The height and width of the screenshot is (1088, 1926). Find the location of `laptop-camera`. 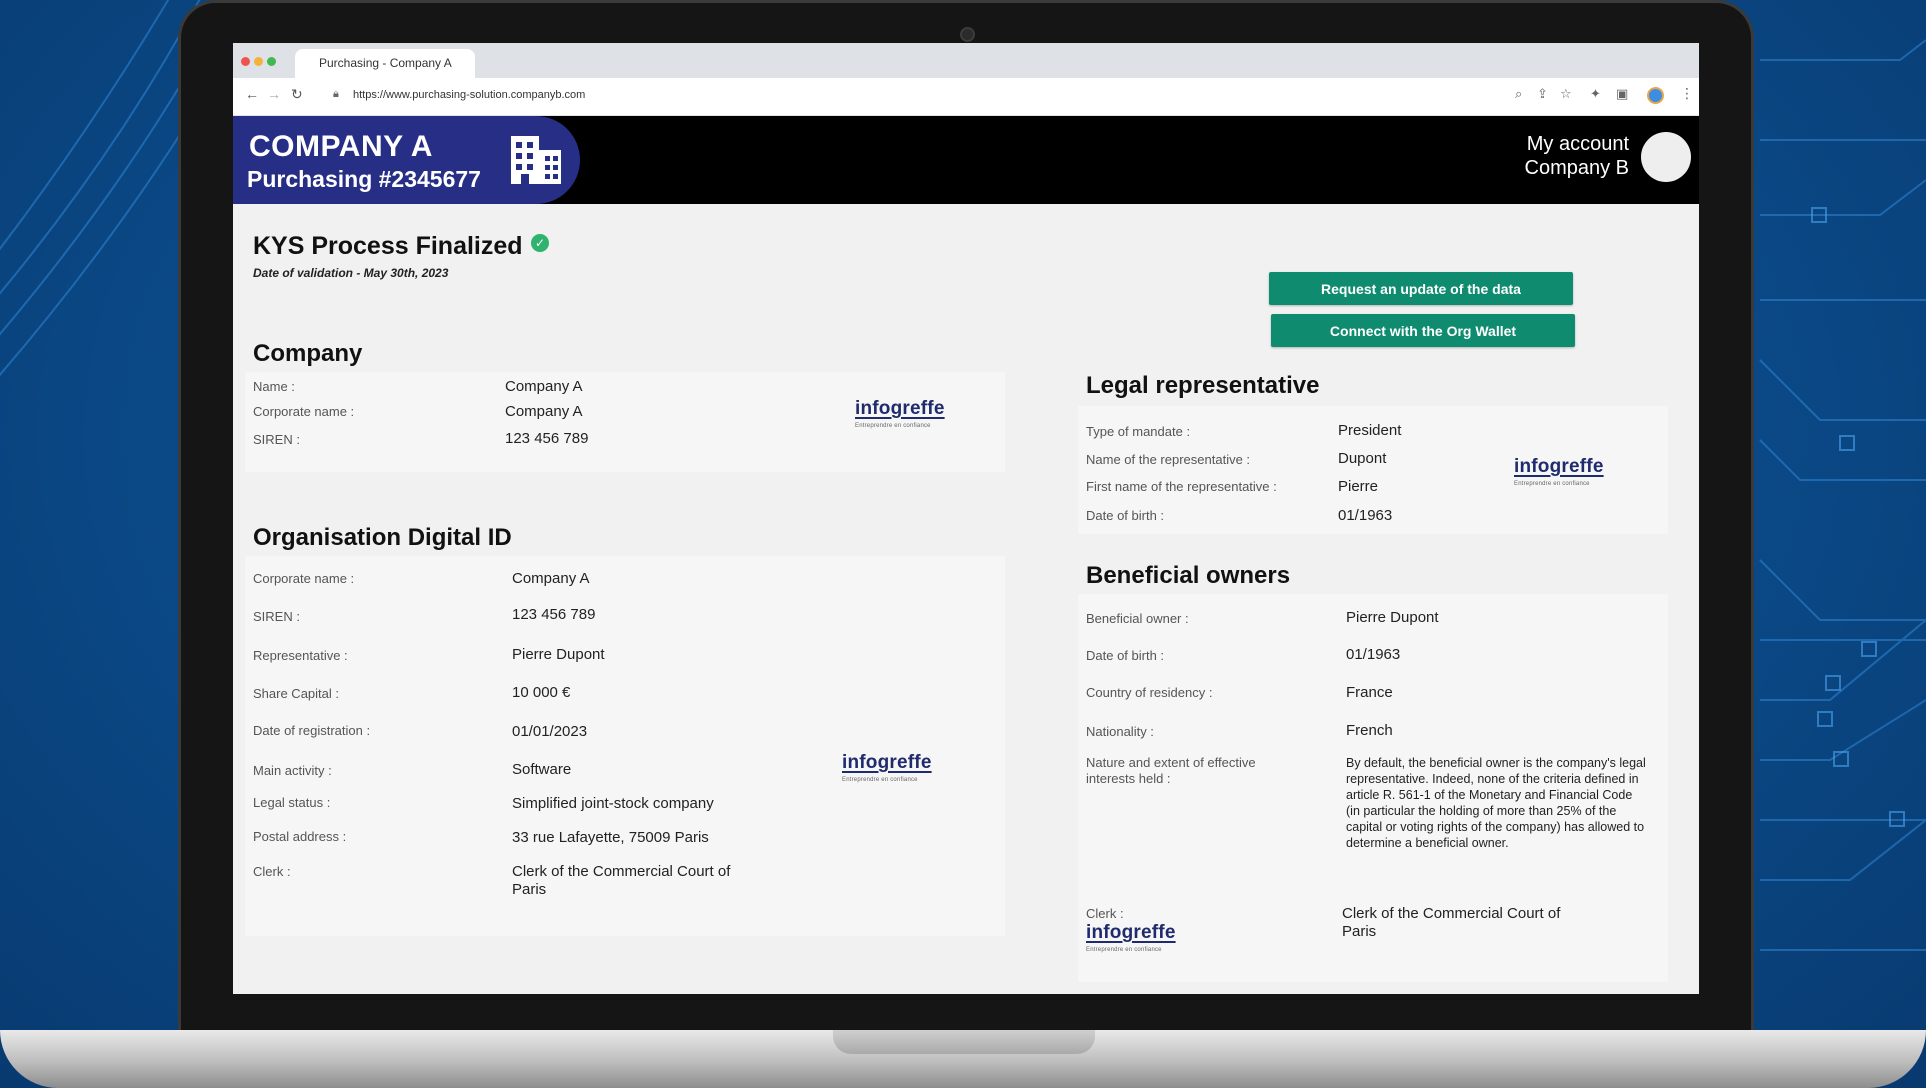

laptop-camera is located at coordinates (967, 34).